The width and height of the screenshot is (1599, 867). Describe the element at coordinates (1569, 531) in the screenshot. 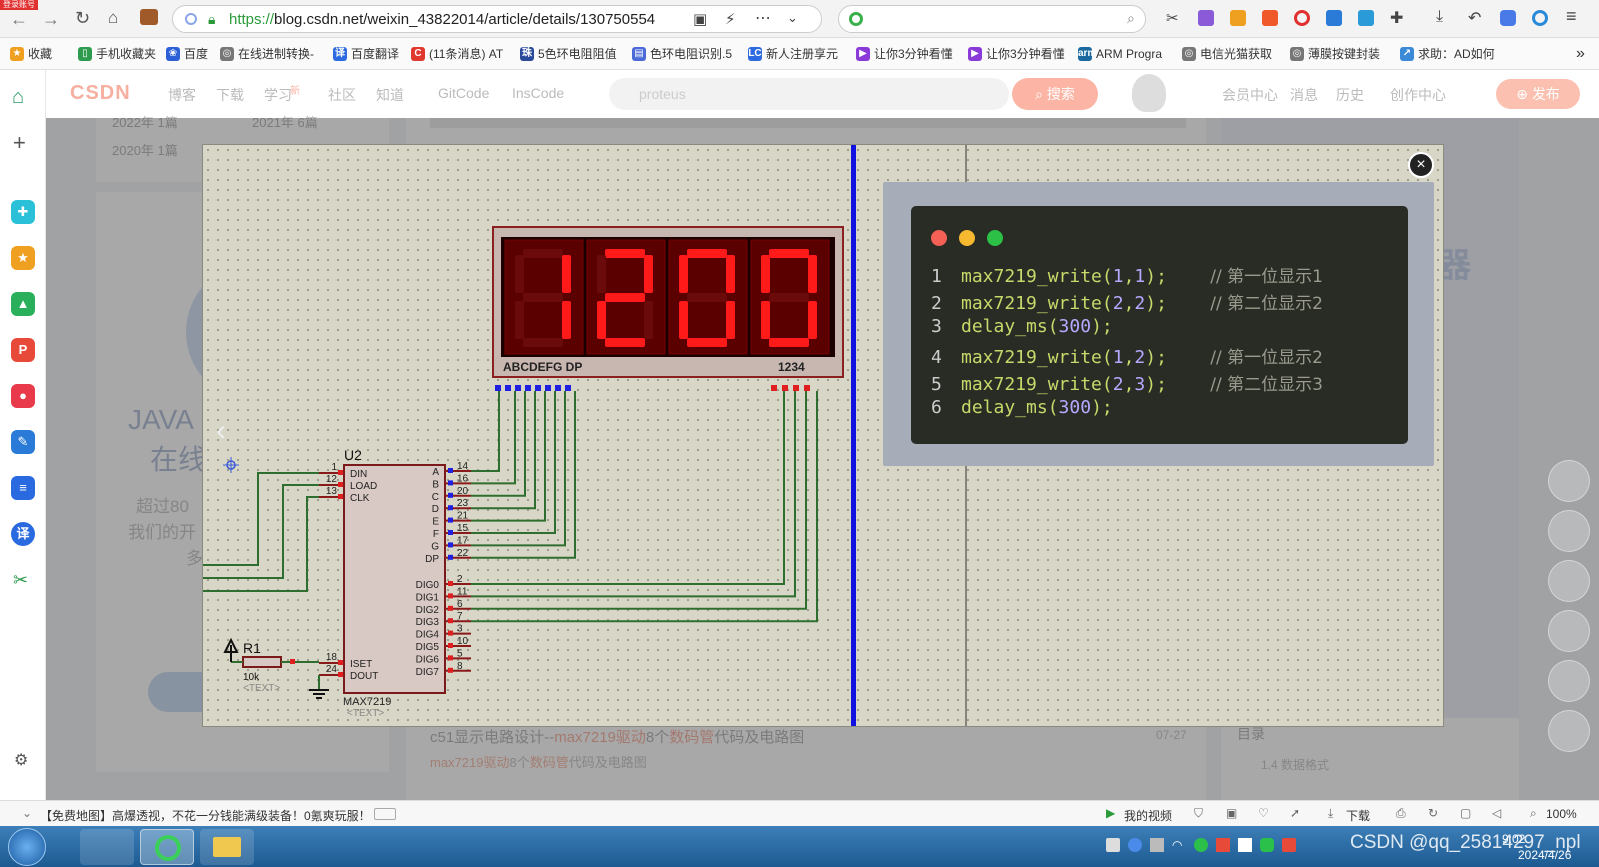

I see `right-tool-app` at that location.